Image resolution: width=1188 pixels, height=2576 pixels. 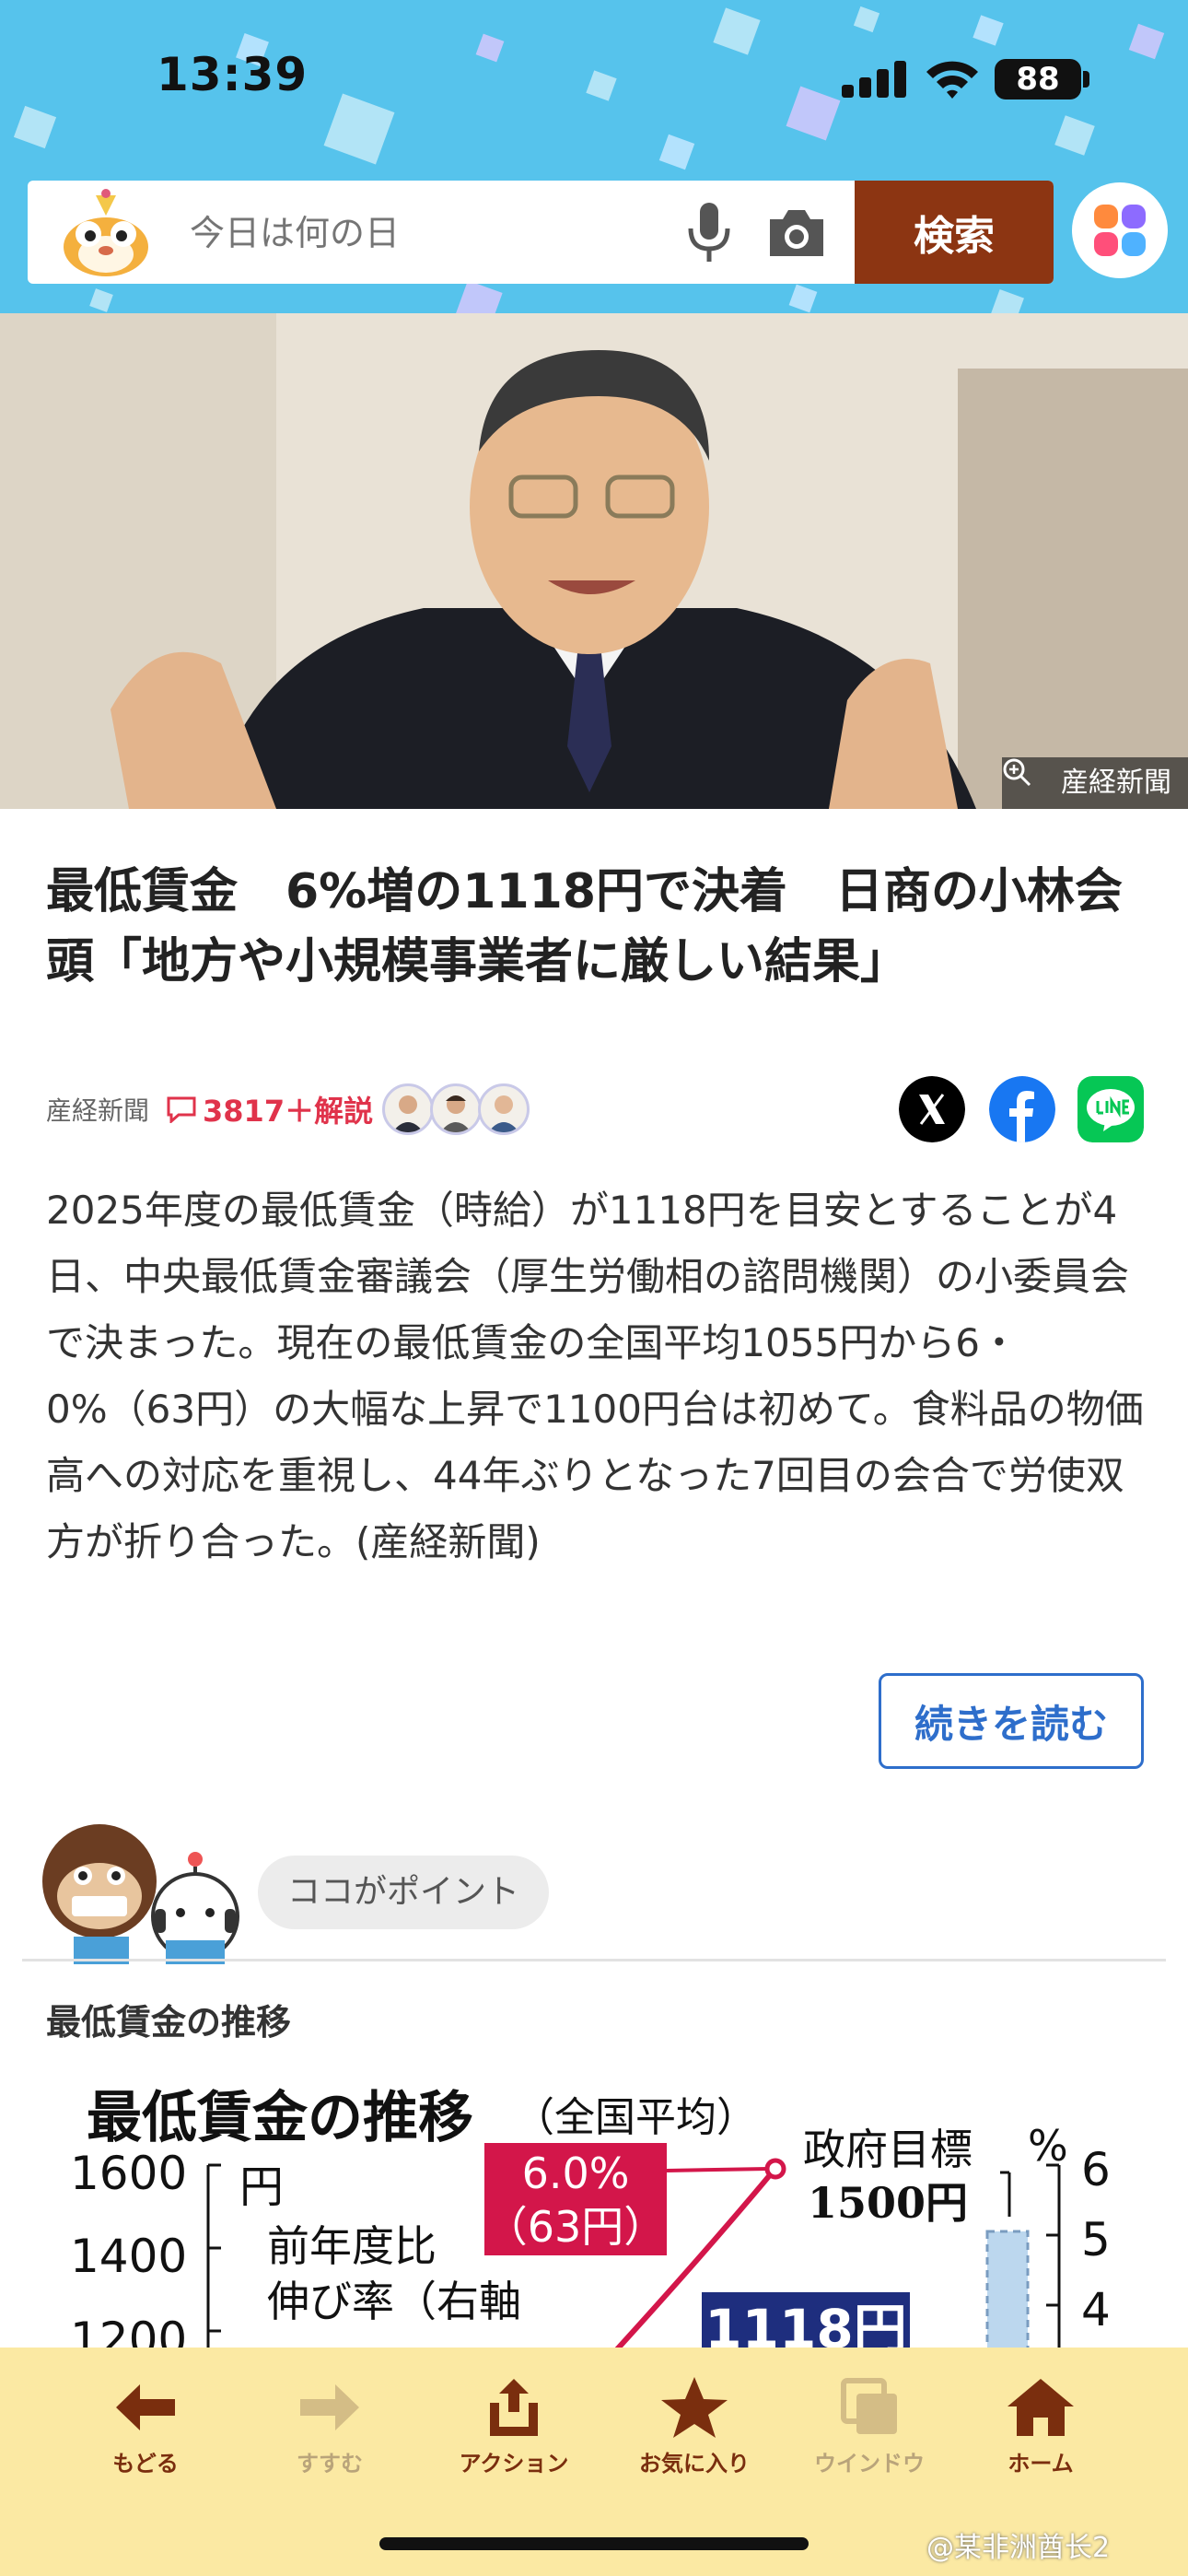 I want to click on section-heading: 最低賃金の推移, so click(x=169, y=2022).